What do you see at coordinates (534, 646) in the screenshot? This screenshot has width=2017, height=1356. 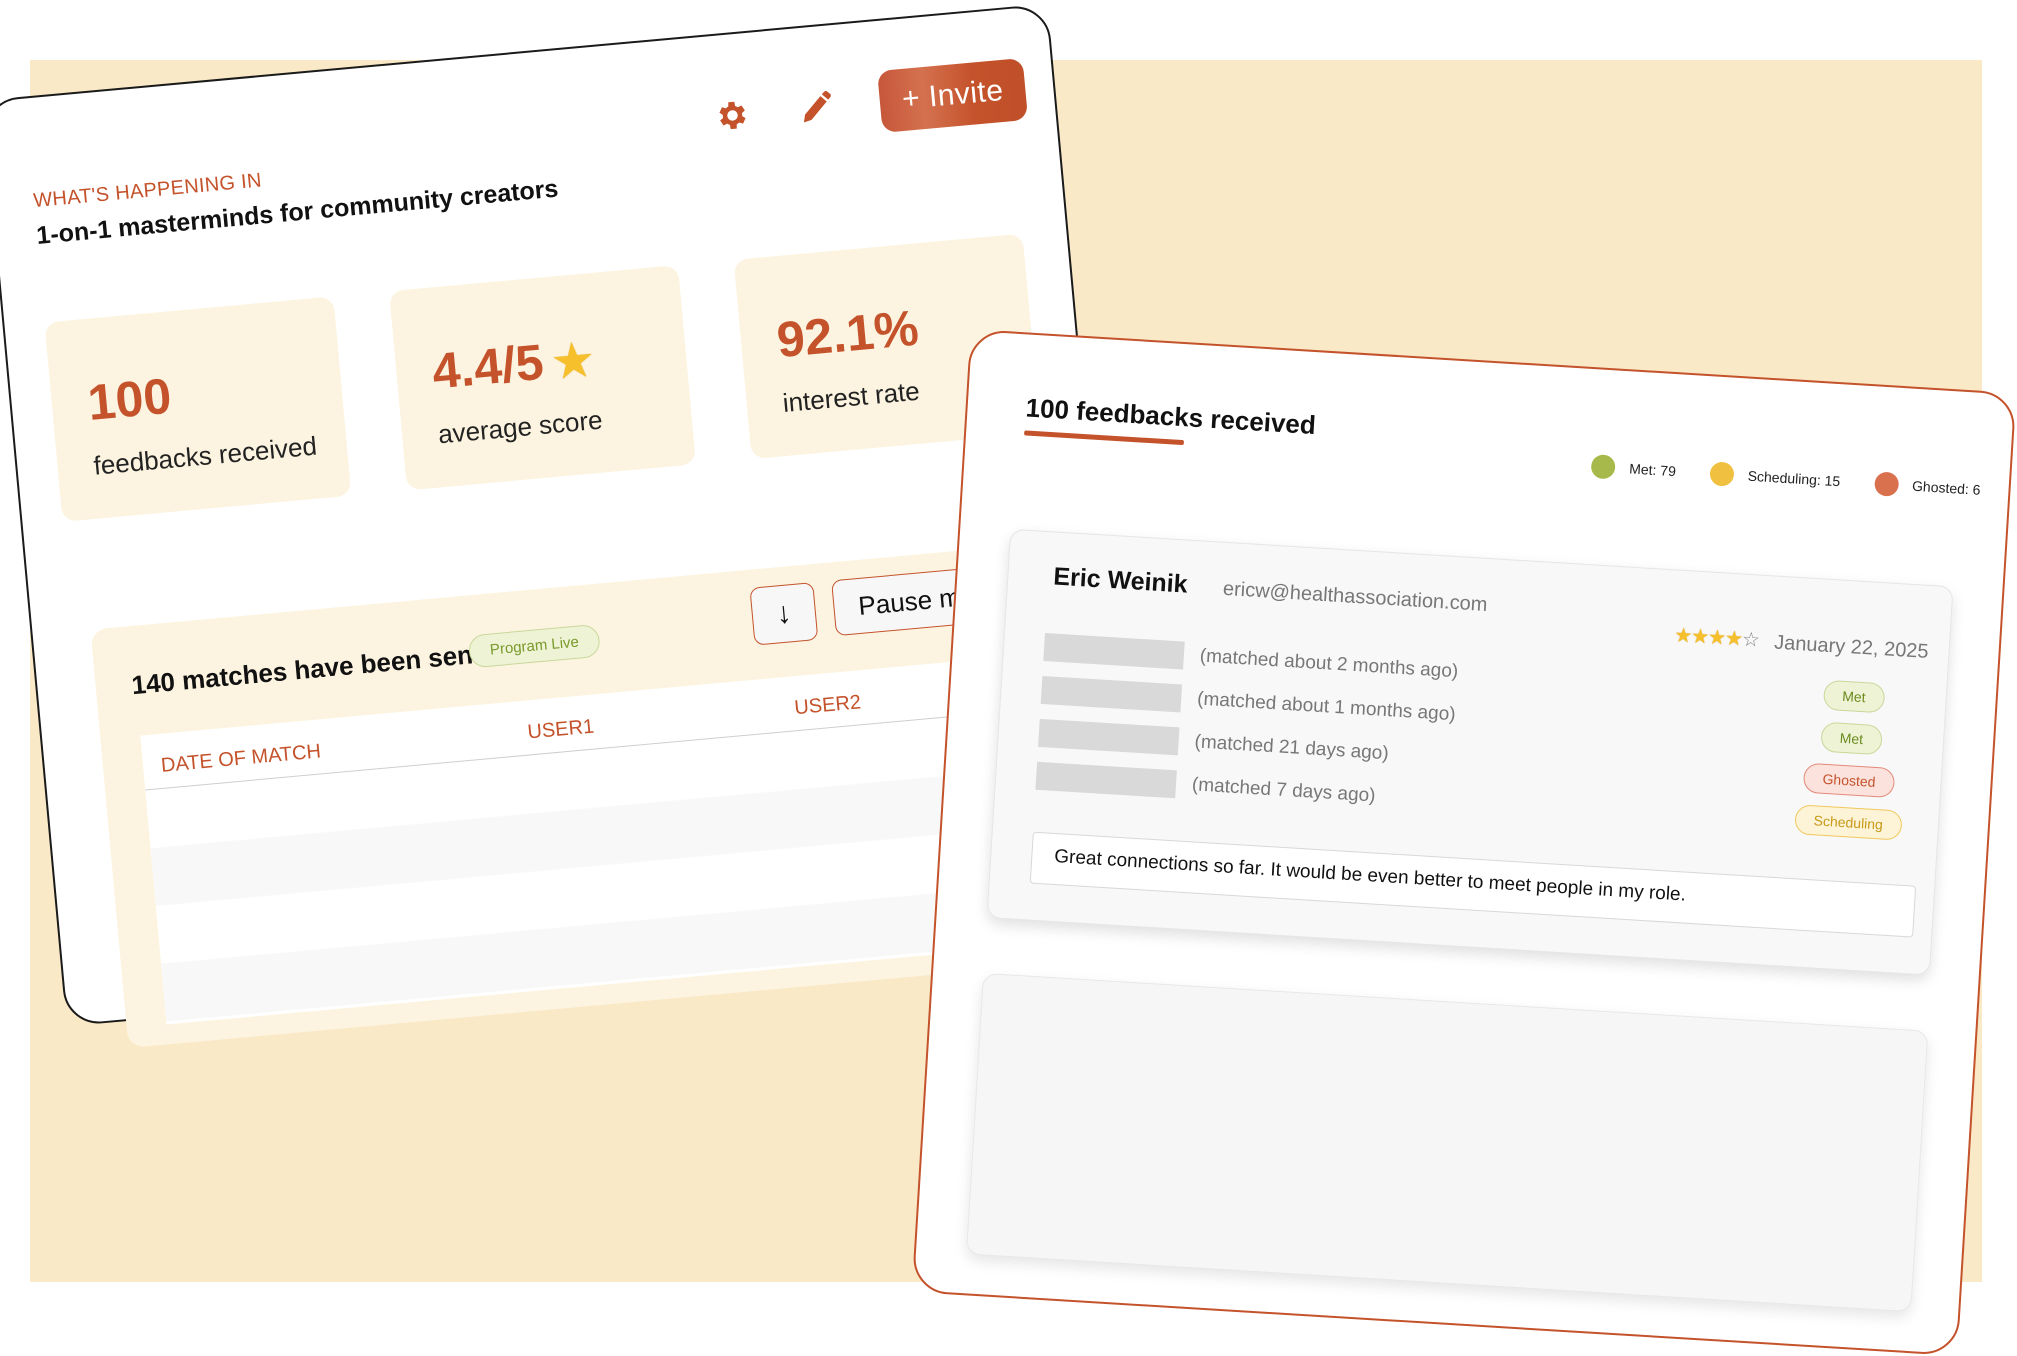 I see `program-status-badge: Program Live` at bounding box center [534, 646].